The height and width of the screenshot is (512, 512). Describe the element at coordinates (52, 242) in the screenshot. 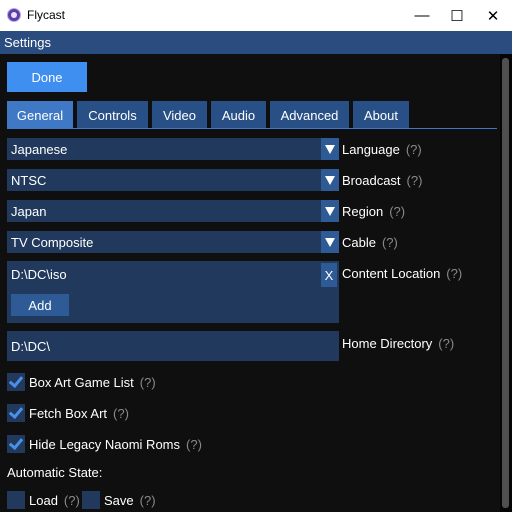

I see `cable-value: TV Composite` at that location.